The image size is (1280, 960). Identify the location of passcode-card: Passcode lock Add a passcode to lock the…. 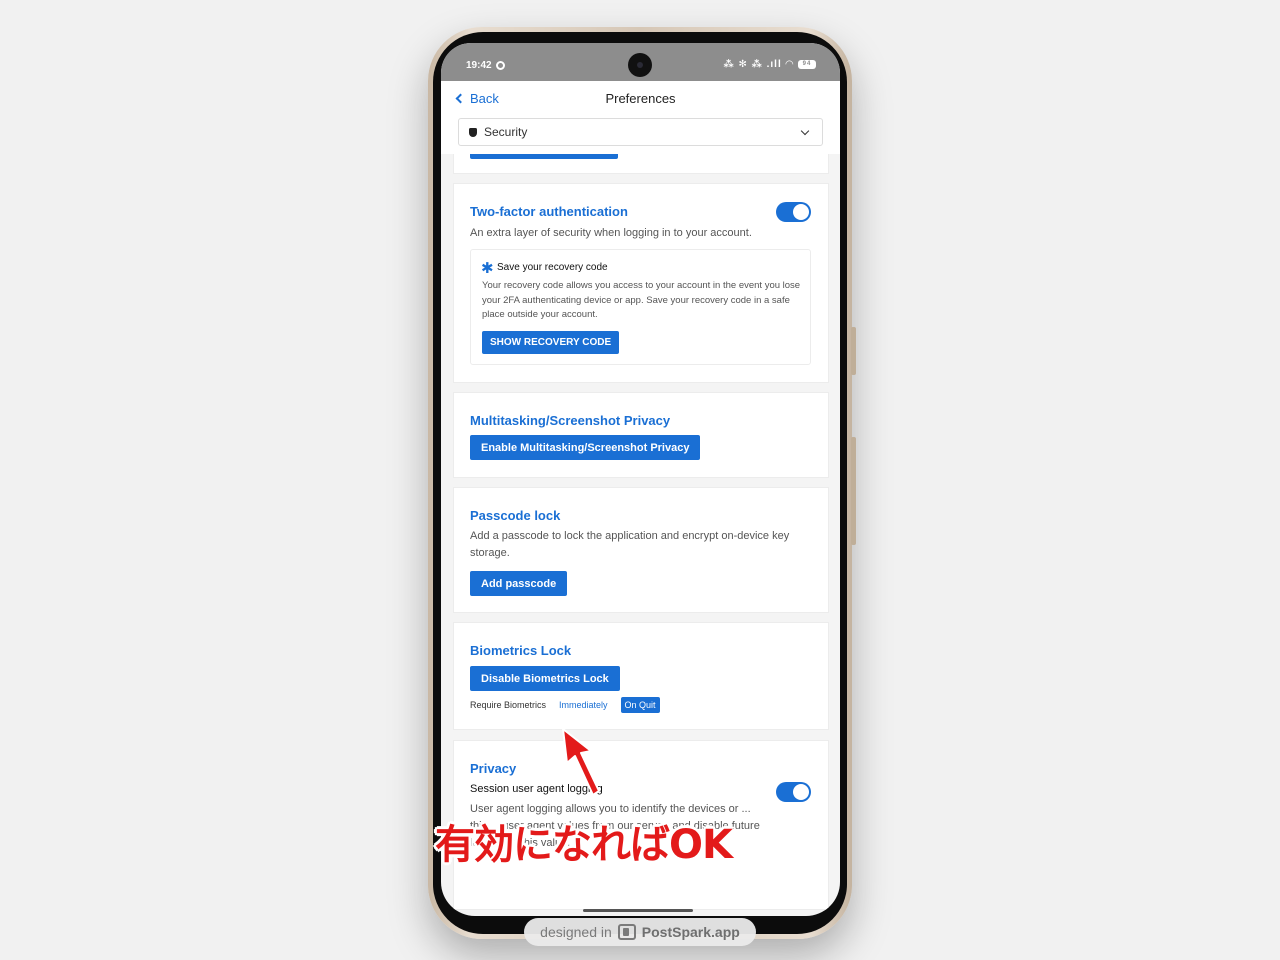
(641, 550).